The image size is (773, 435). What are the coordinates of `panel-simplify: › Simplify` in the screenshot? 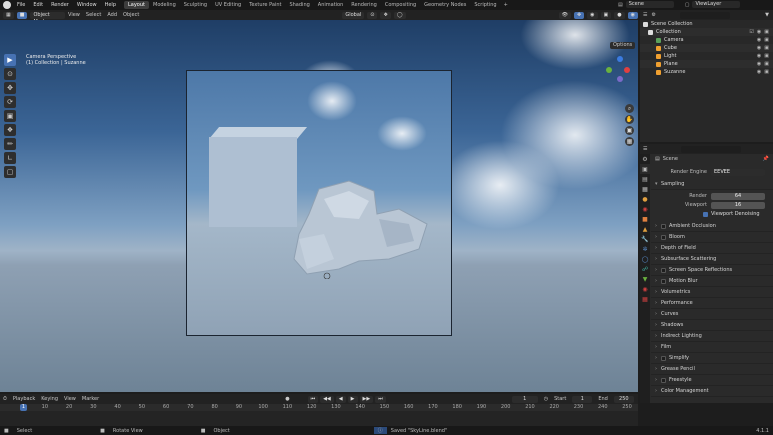 It's located at (712, 358).